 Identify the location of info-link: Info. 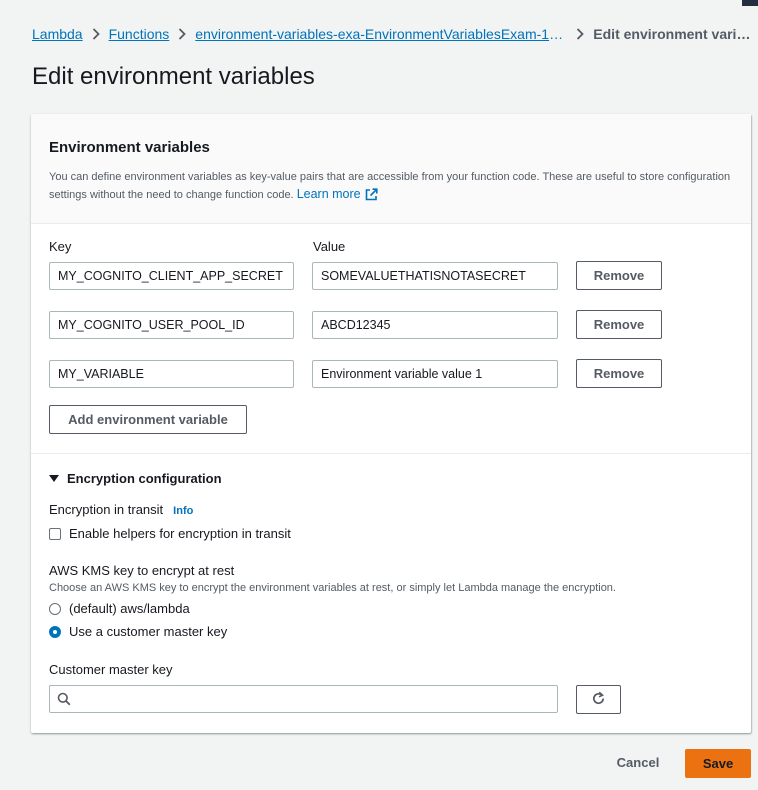
(183, 511).